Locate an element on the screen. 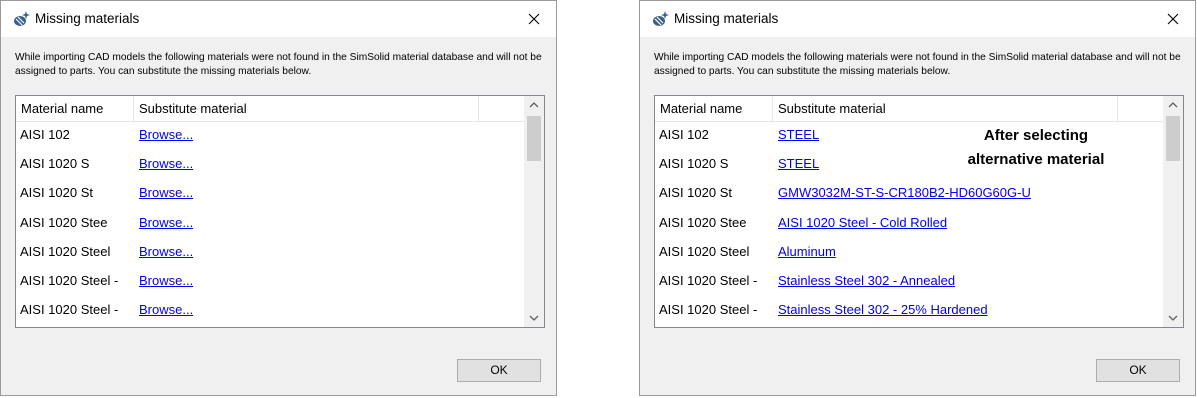 The width and height of the screenshot is (1197, 398). annotation-line-2: alternative material is located at coordinates (1036, 159).